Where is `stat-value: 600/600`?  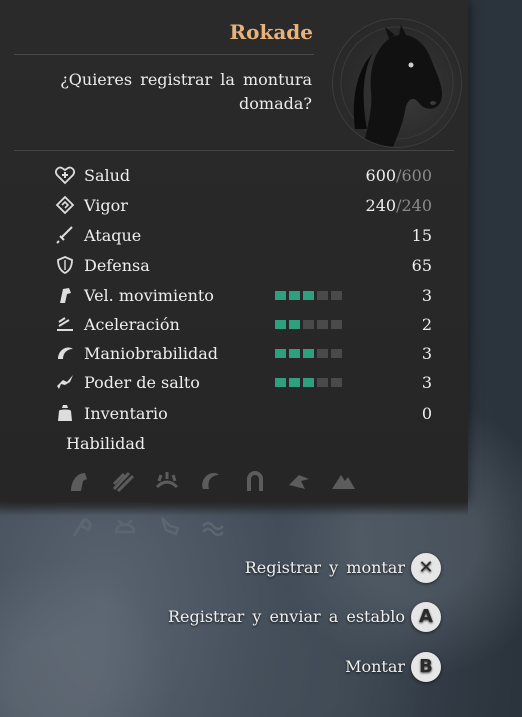 stat-value: 600/600 is located at coordinates (398, 175).